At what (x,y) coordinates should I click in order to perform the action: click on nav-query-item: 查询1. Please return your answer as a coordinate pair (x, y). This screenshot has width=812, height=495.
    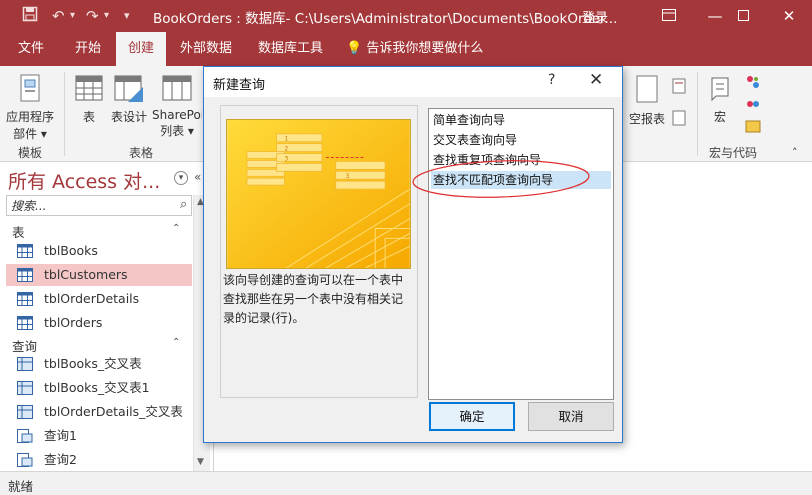
    Looking at the image, I should click on (99, 436).